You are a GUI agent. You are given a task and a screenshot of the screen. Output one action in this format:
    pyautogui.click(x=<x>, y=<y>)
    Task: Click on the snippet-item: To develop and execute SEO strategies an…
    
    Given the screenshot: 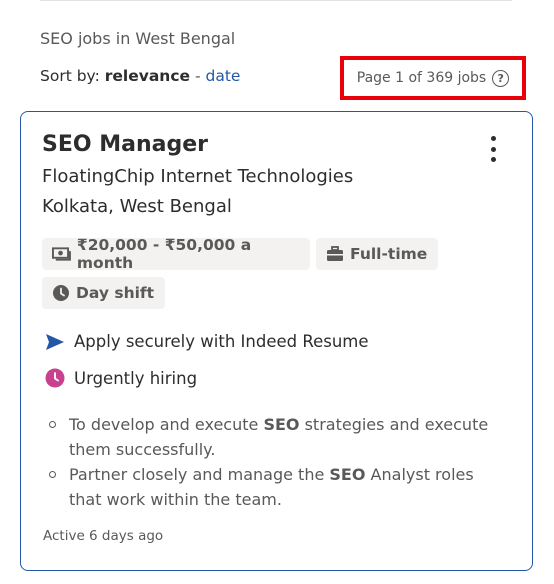 What is the action you would take?
    pyautogui.click(x=279, y=437)
    